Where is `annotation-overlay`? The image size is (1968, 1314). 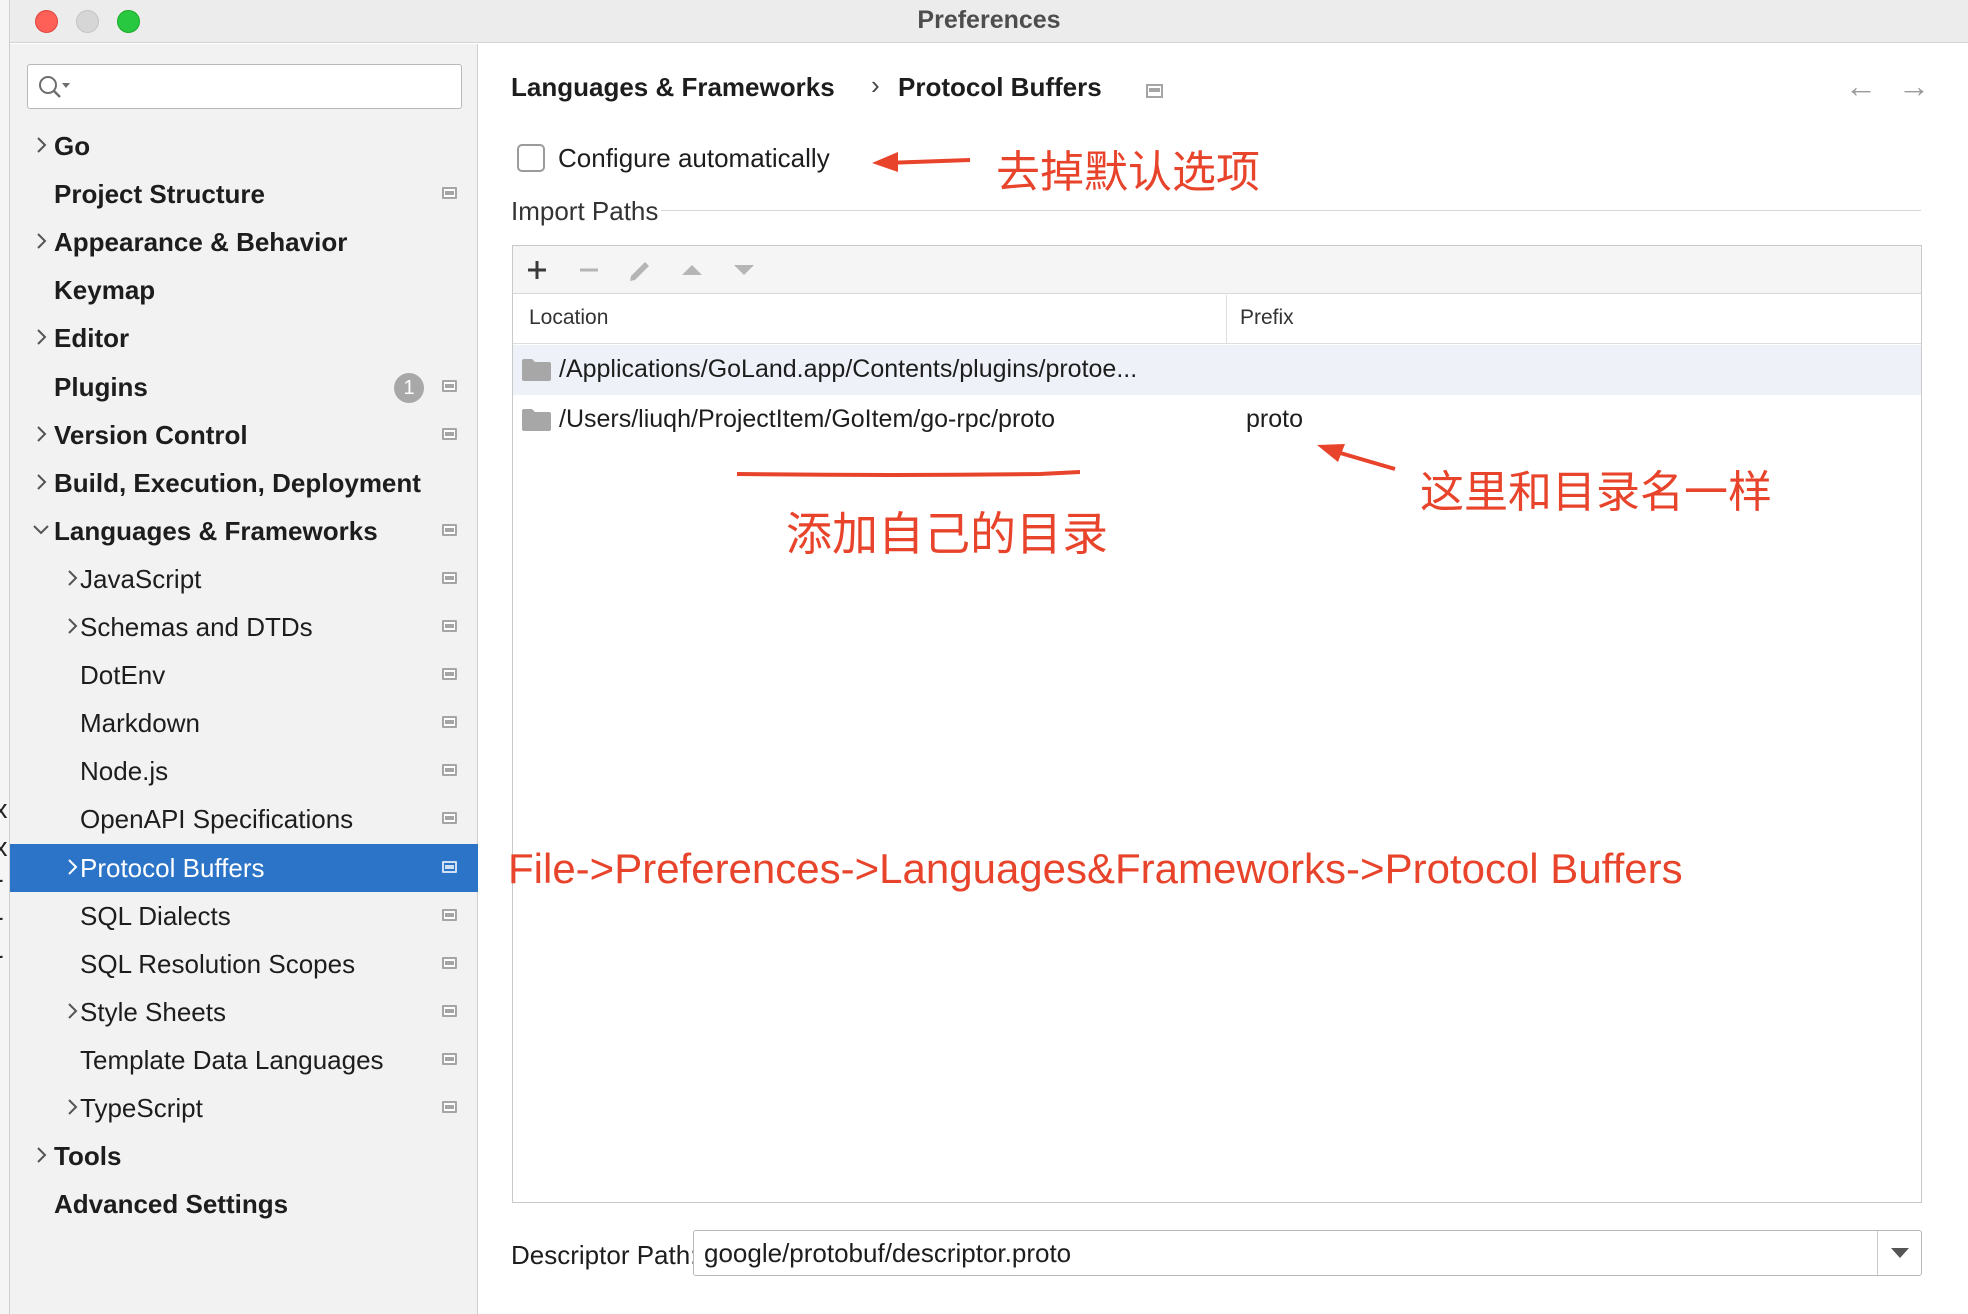
annotation-overlay is located at coordinates (1066, 314).